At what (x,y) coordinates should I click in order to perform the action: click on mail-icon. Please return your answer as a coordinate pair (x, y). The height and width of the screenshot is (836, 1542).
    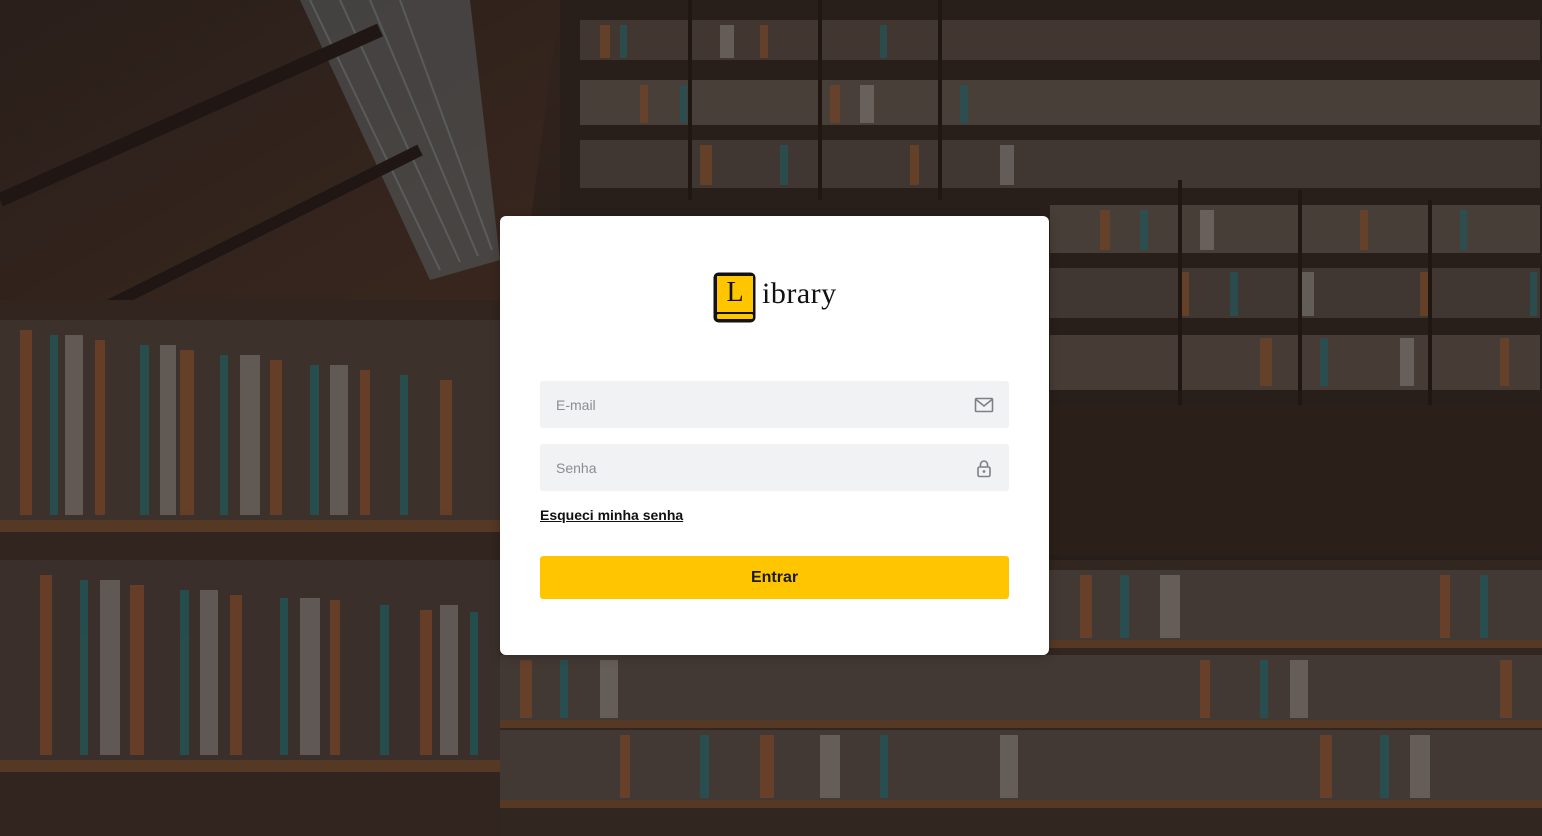
    Looking at the image, I should click on (984, 405).